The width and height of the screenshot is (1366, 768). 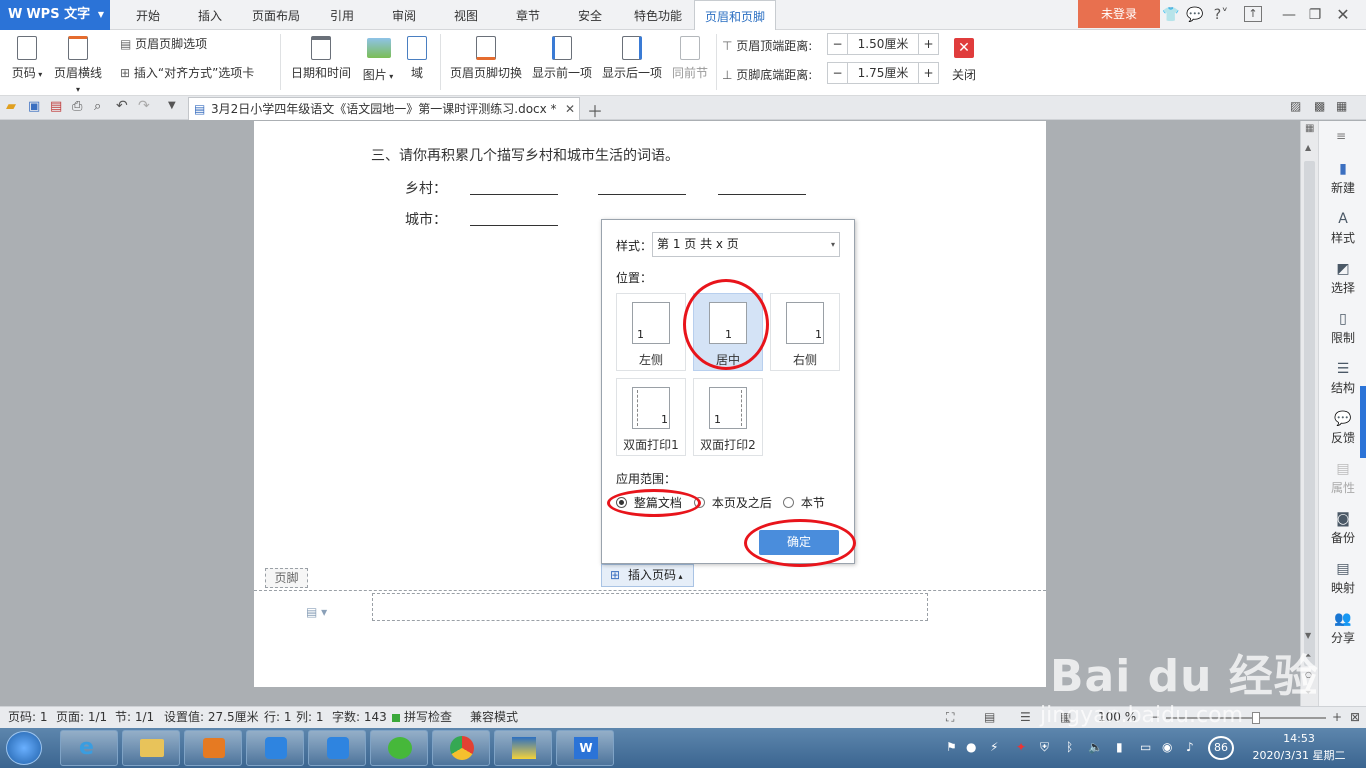 What do you see at coordinates (1299, 747) in the screenshot?
I see `system-clock: 14:53 2020/3/31 星期二` at bounding box center [1299, 747].